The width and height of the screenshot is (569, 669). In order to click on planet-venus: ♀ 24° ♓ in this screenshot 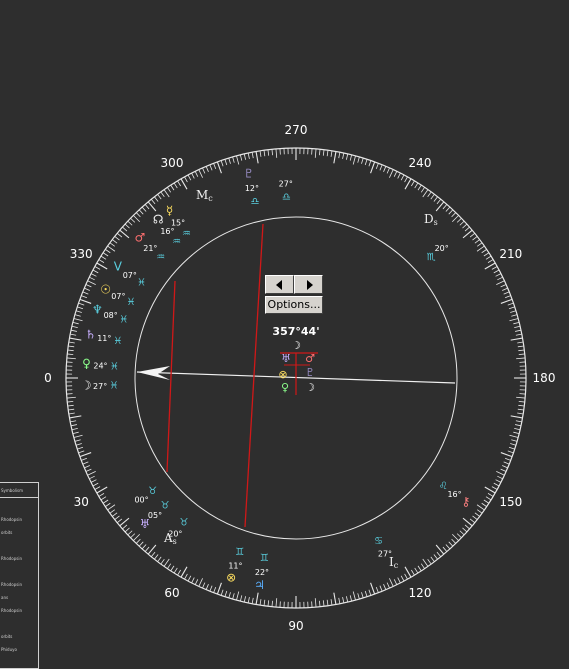, I will do `click(100, 364)`.